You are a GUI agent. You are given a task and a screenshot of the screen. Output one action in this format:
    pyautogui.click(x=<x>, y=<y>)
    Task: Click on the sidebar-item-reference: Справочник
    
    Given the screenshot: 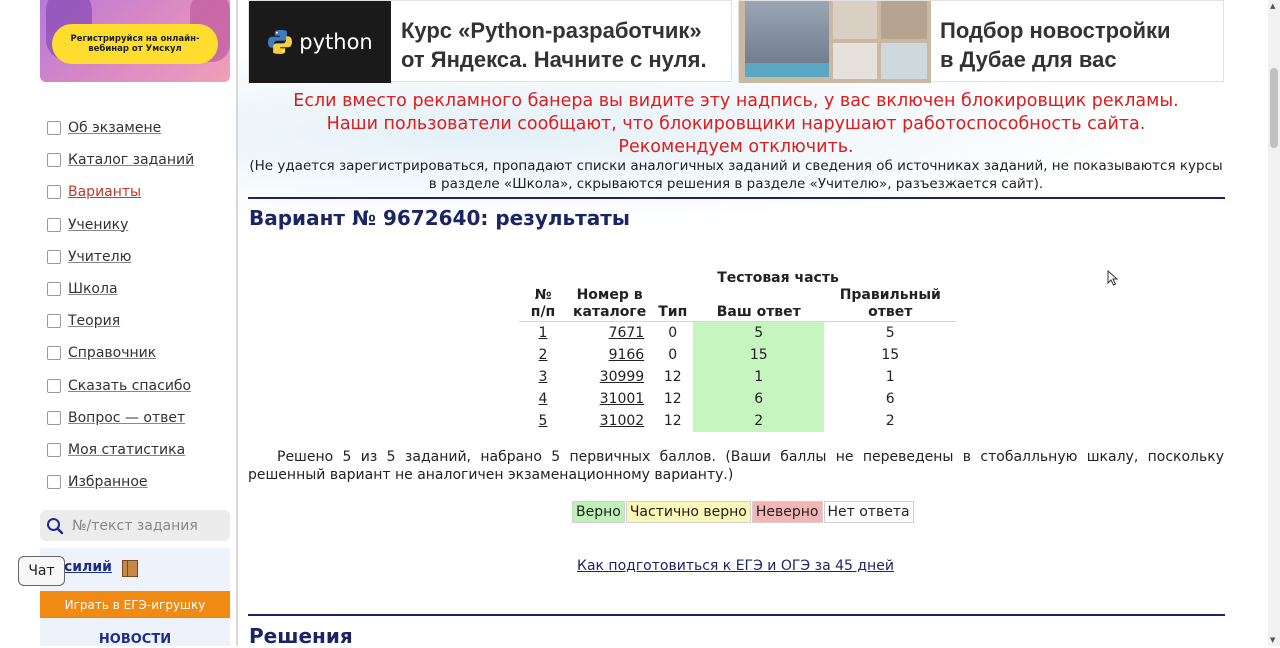 What is the action you would take?
    pyautogui.click(x=120, y=353)
    